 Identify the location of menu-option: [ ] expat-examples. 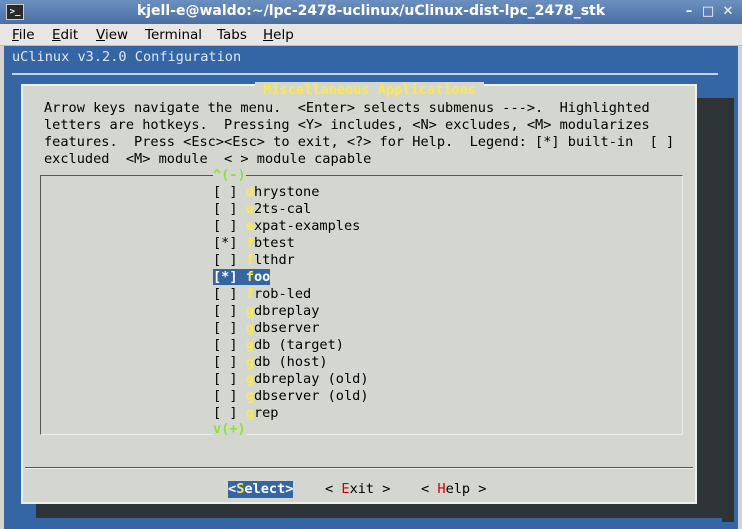
(291, 226).